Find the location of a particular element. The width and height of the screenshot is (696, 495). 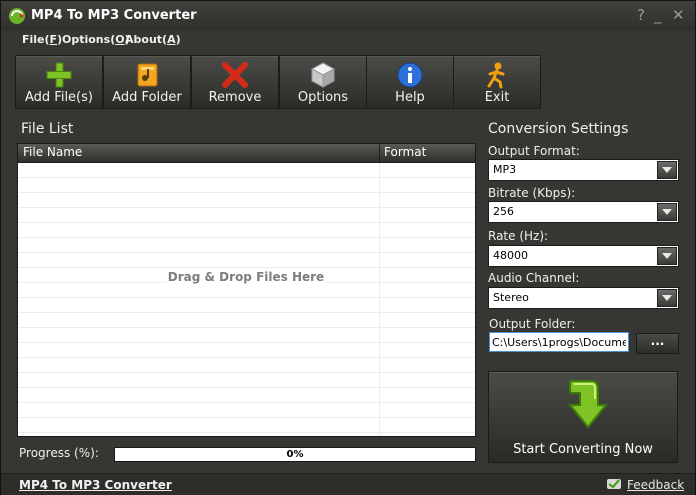

menu-about-label: About( is located at coordinates (146, 39).